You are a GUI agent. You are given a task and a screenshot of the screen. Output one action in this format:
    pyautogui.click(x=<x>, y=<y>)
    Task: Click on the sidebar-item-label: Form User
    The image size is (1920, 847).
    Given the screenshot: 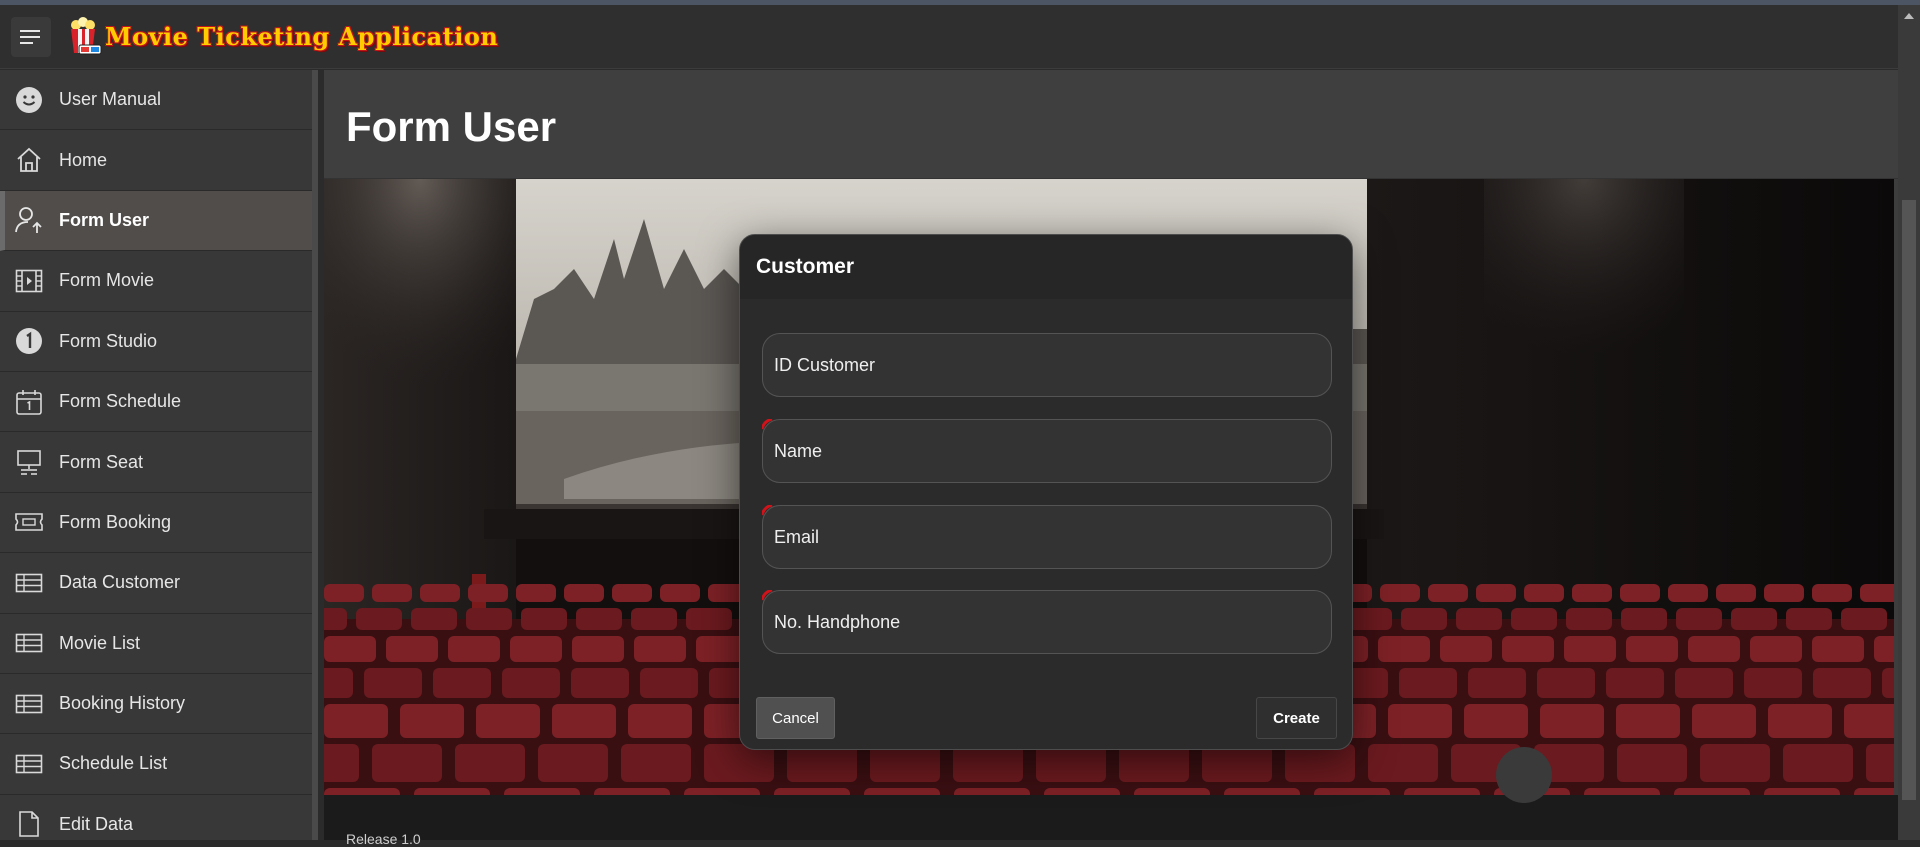 What is the action you would take?
    pyautogui.click(x=104, y=219)
    